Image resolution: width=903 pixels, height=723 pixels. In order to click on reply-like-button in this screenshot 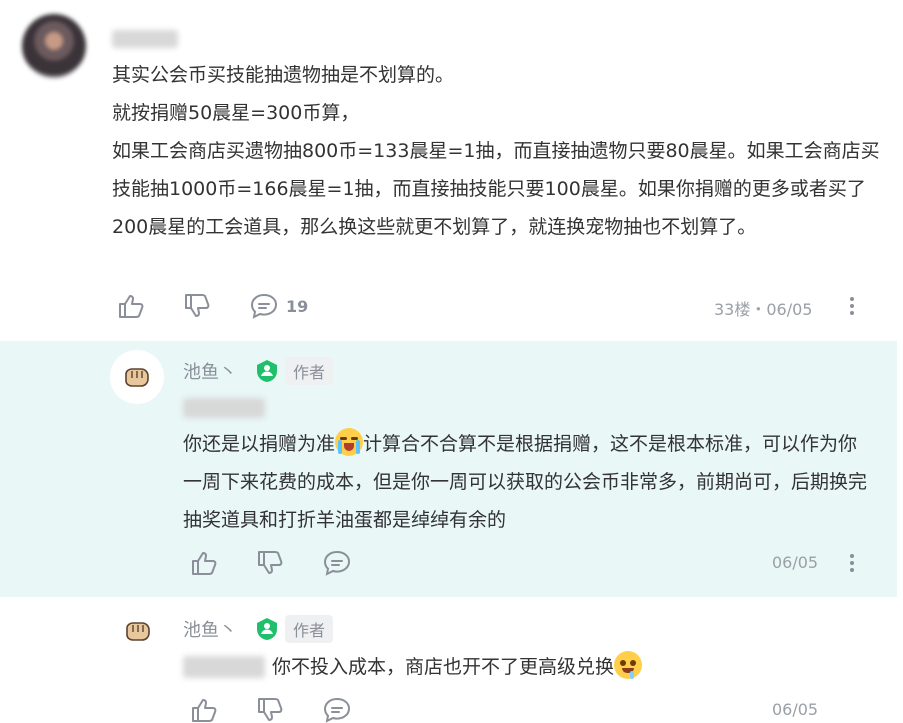, I will do `click(205, 563)`.